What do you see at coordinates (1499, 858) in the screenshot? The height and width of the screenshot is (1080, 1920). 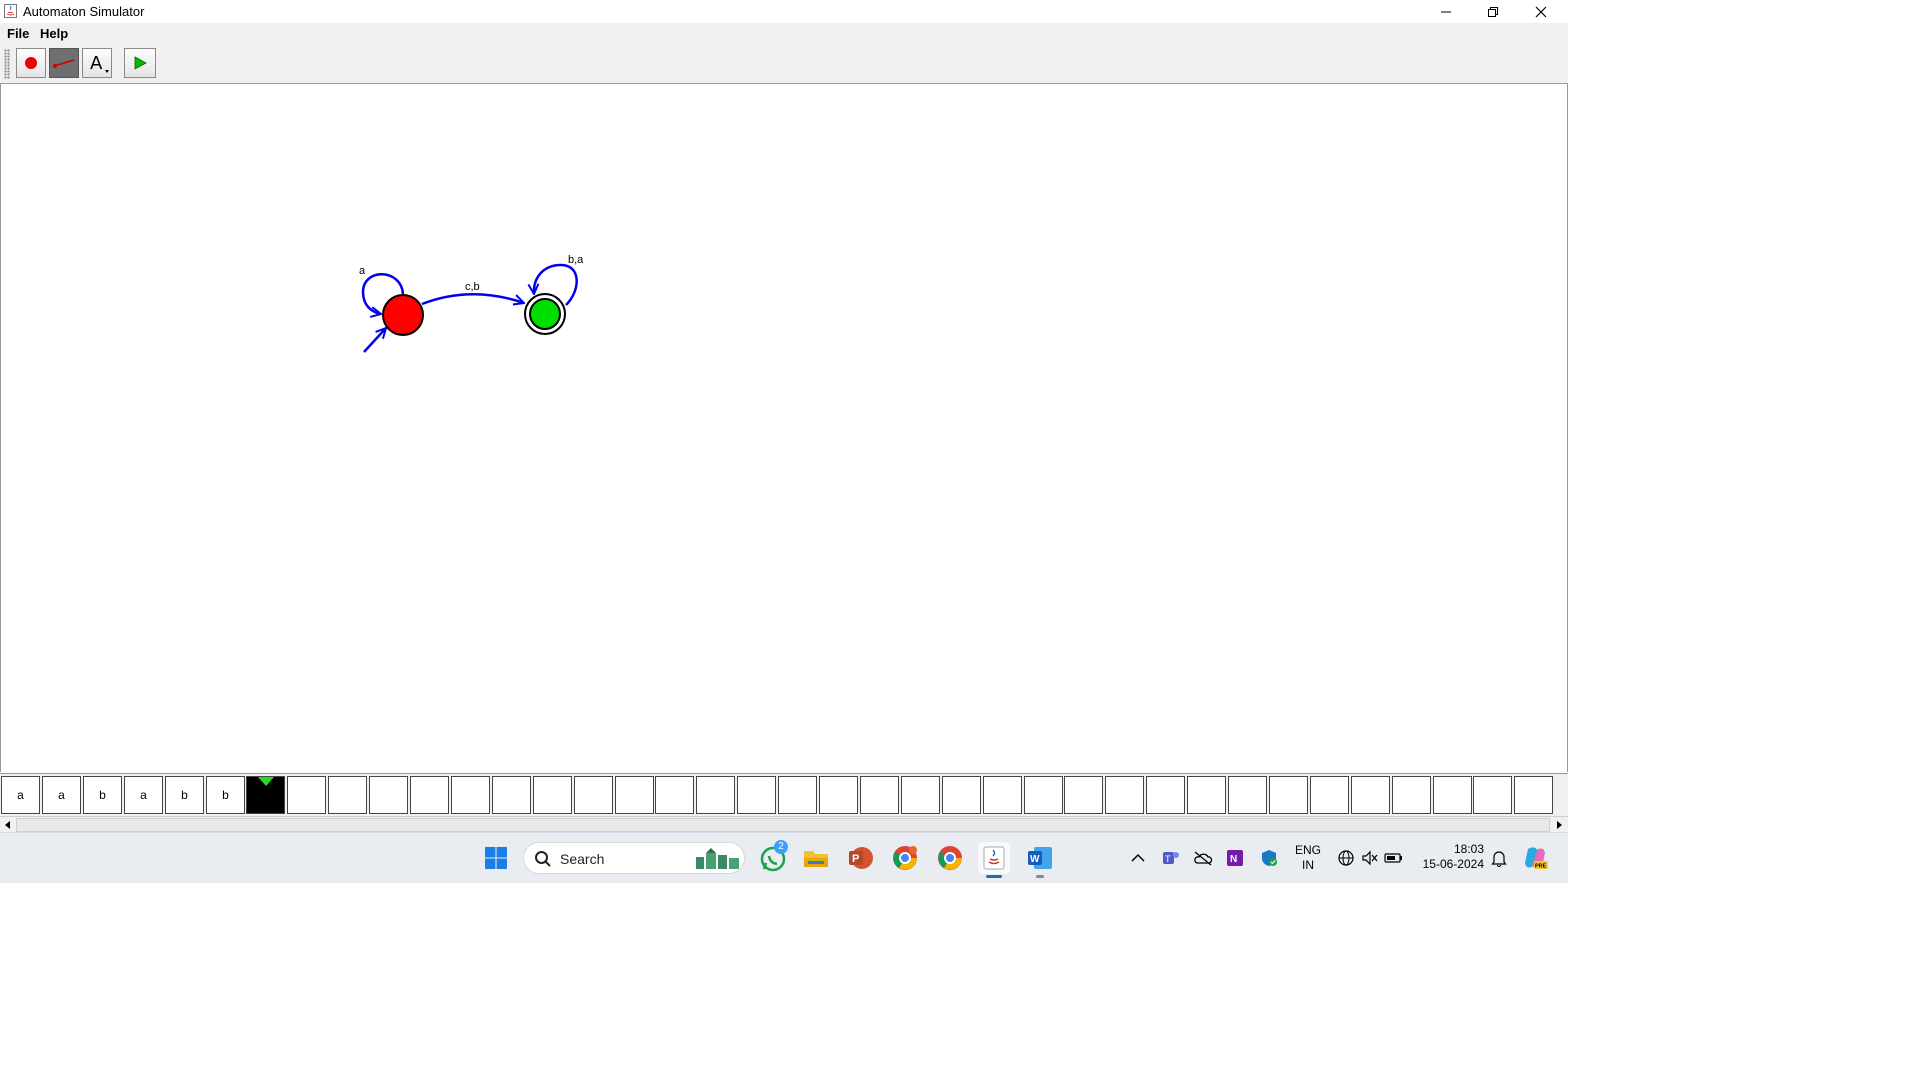 I see `notifications-button` at bounding box center [1499, 858].